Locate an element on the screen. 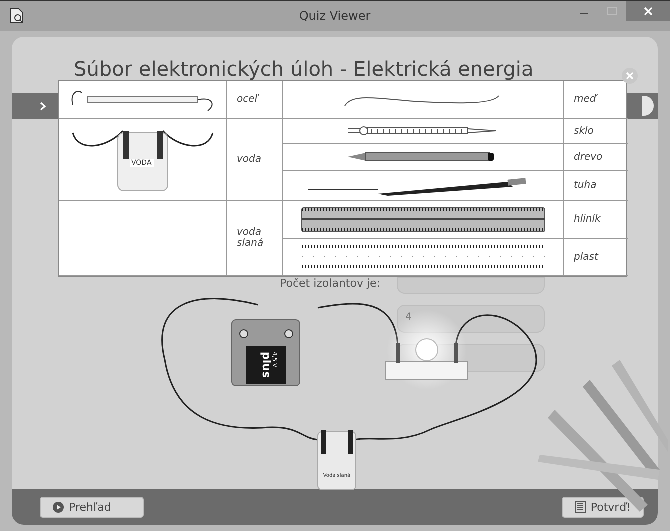 The image size is (670, 531). battery-drawing is located at coordinates (266, 353).